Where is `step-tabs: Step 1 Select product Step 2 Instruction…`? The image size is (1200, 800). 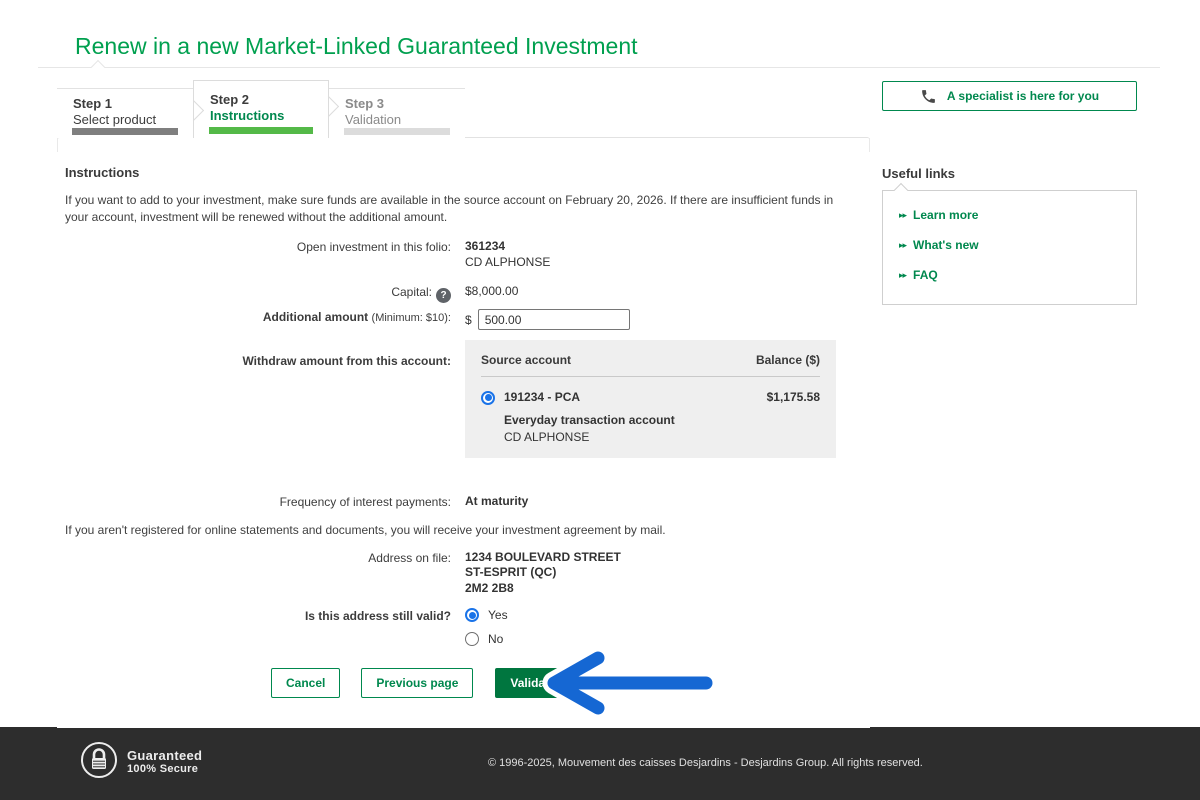
step-tabs: Step 1 Select product Step 2 Instruction… is located at coordinates (261, 109).